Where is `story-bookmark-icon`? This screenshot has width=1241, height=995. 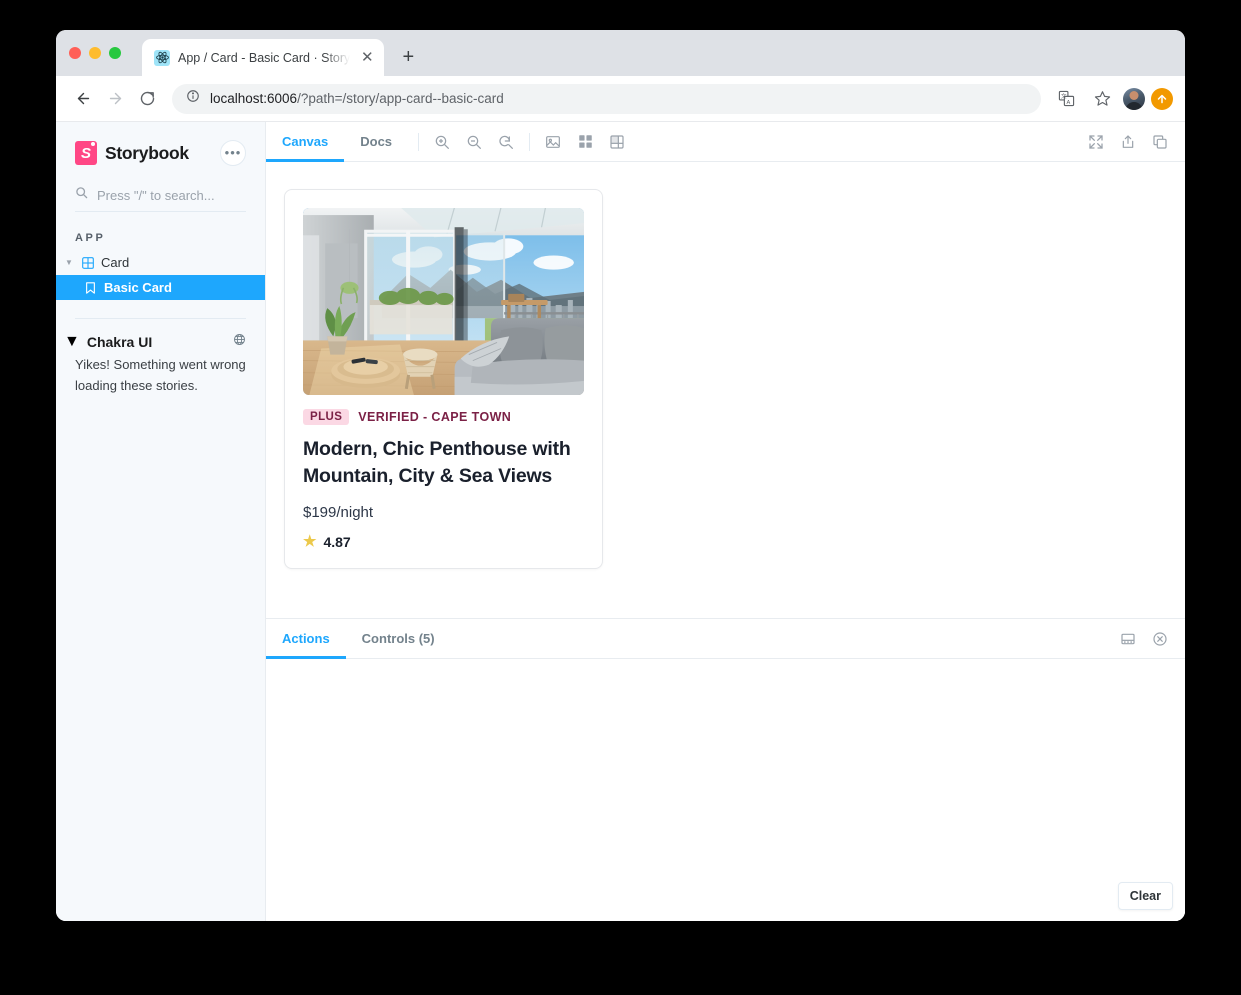 story-bookmark-icon is located at coordinates (90, 287).